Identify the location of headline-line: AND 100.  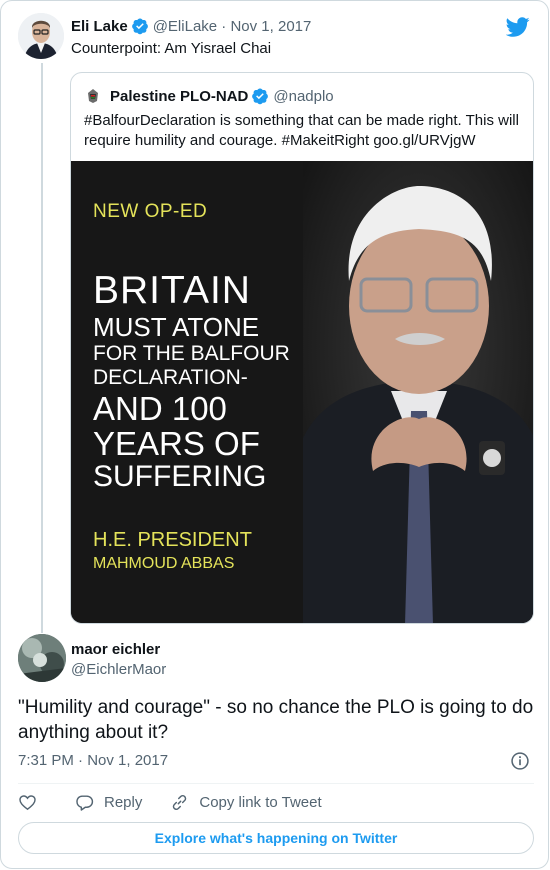
(160, 408).